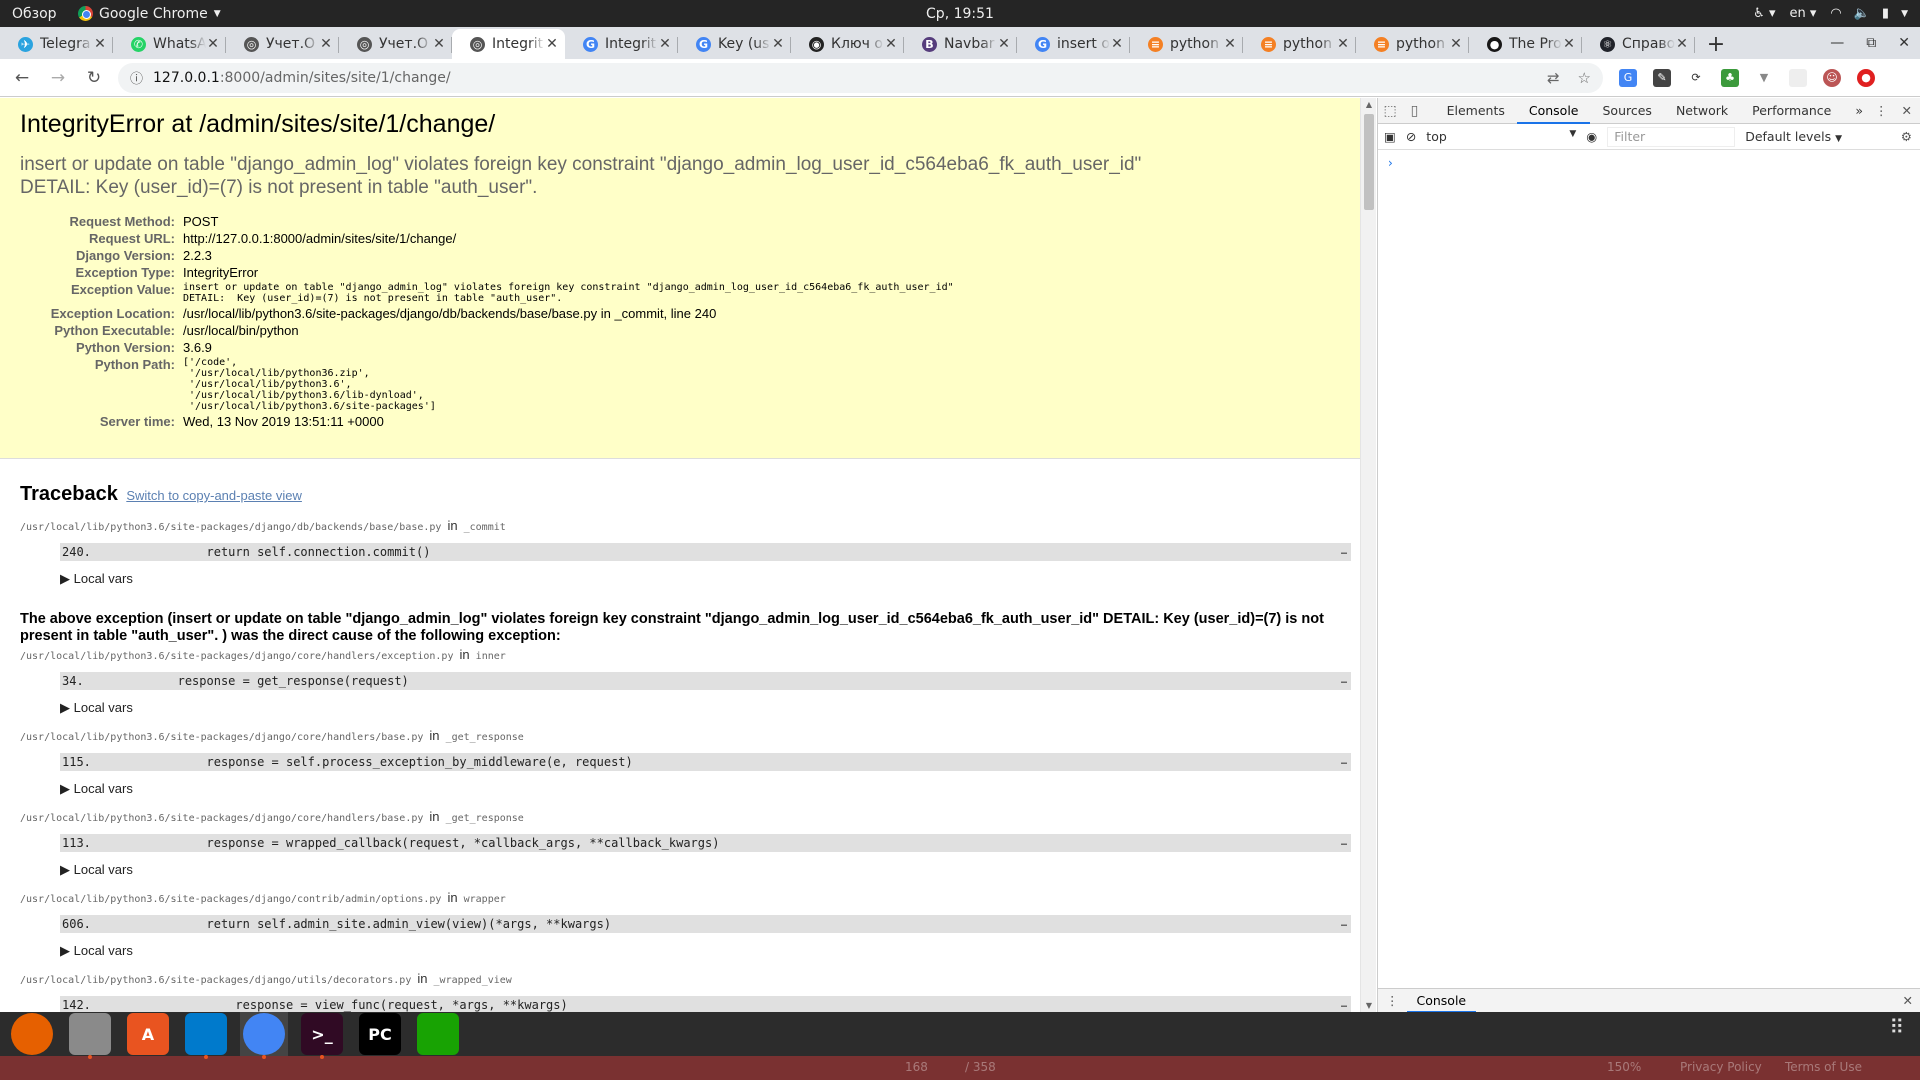 This screenshot has width=1920, height=1080. Describe the element at coordinates (1866, 77) in the screenshot. I see `adblock-extension-icon: ●` at that location.